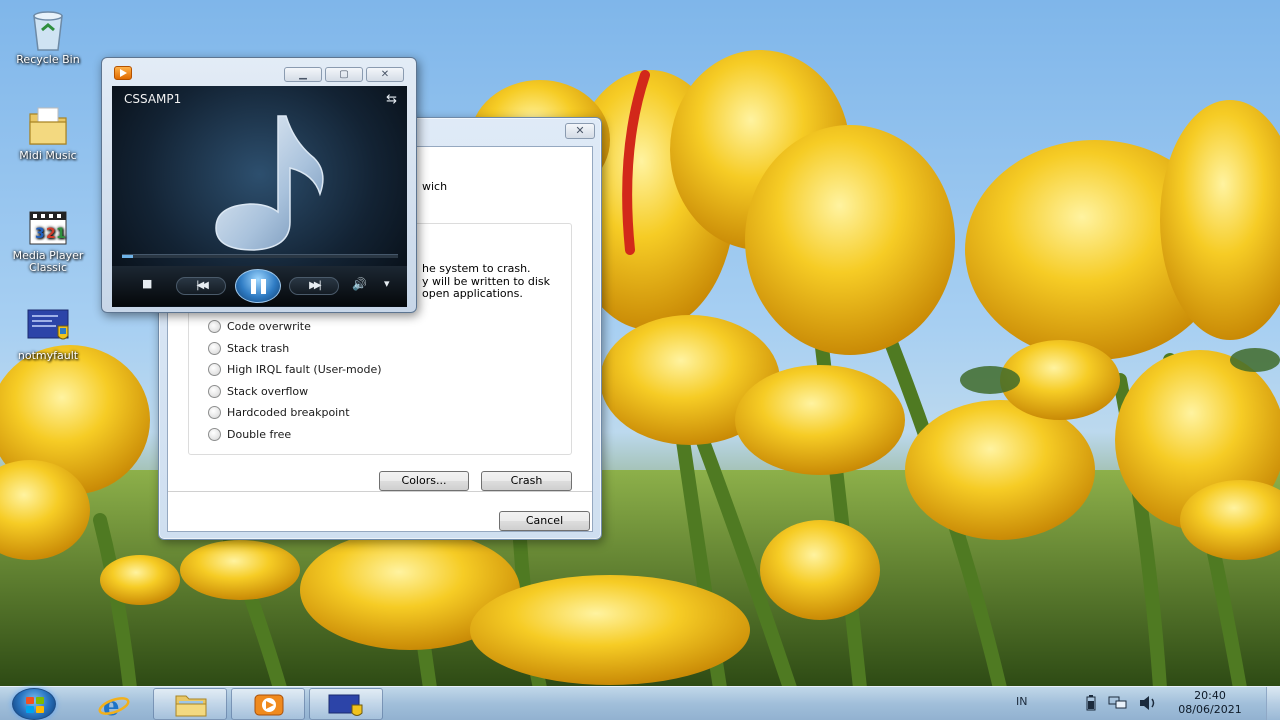  I want to click on playback-controls: ■ |◀◀ ▶▶| 🔊 ▾, so click(259, 286).